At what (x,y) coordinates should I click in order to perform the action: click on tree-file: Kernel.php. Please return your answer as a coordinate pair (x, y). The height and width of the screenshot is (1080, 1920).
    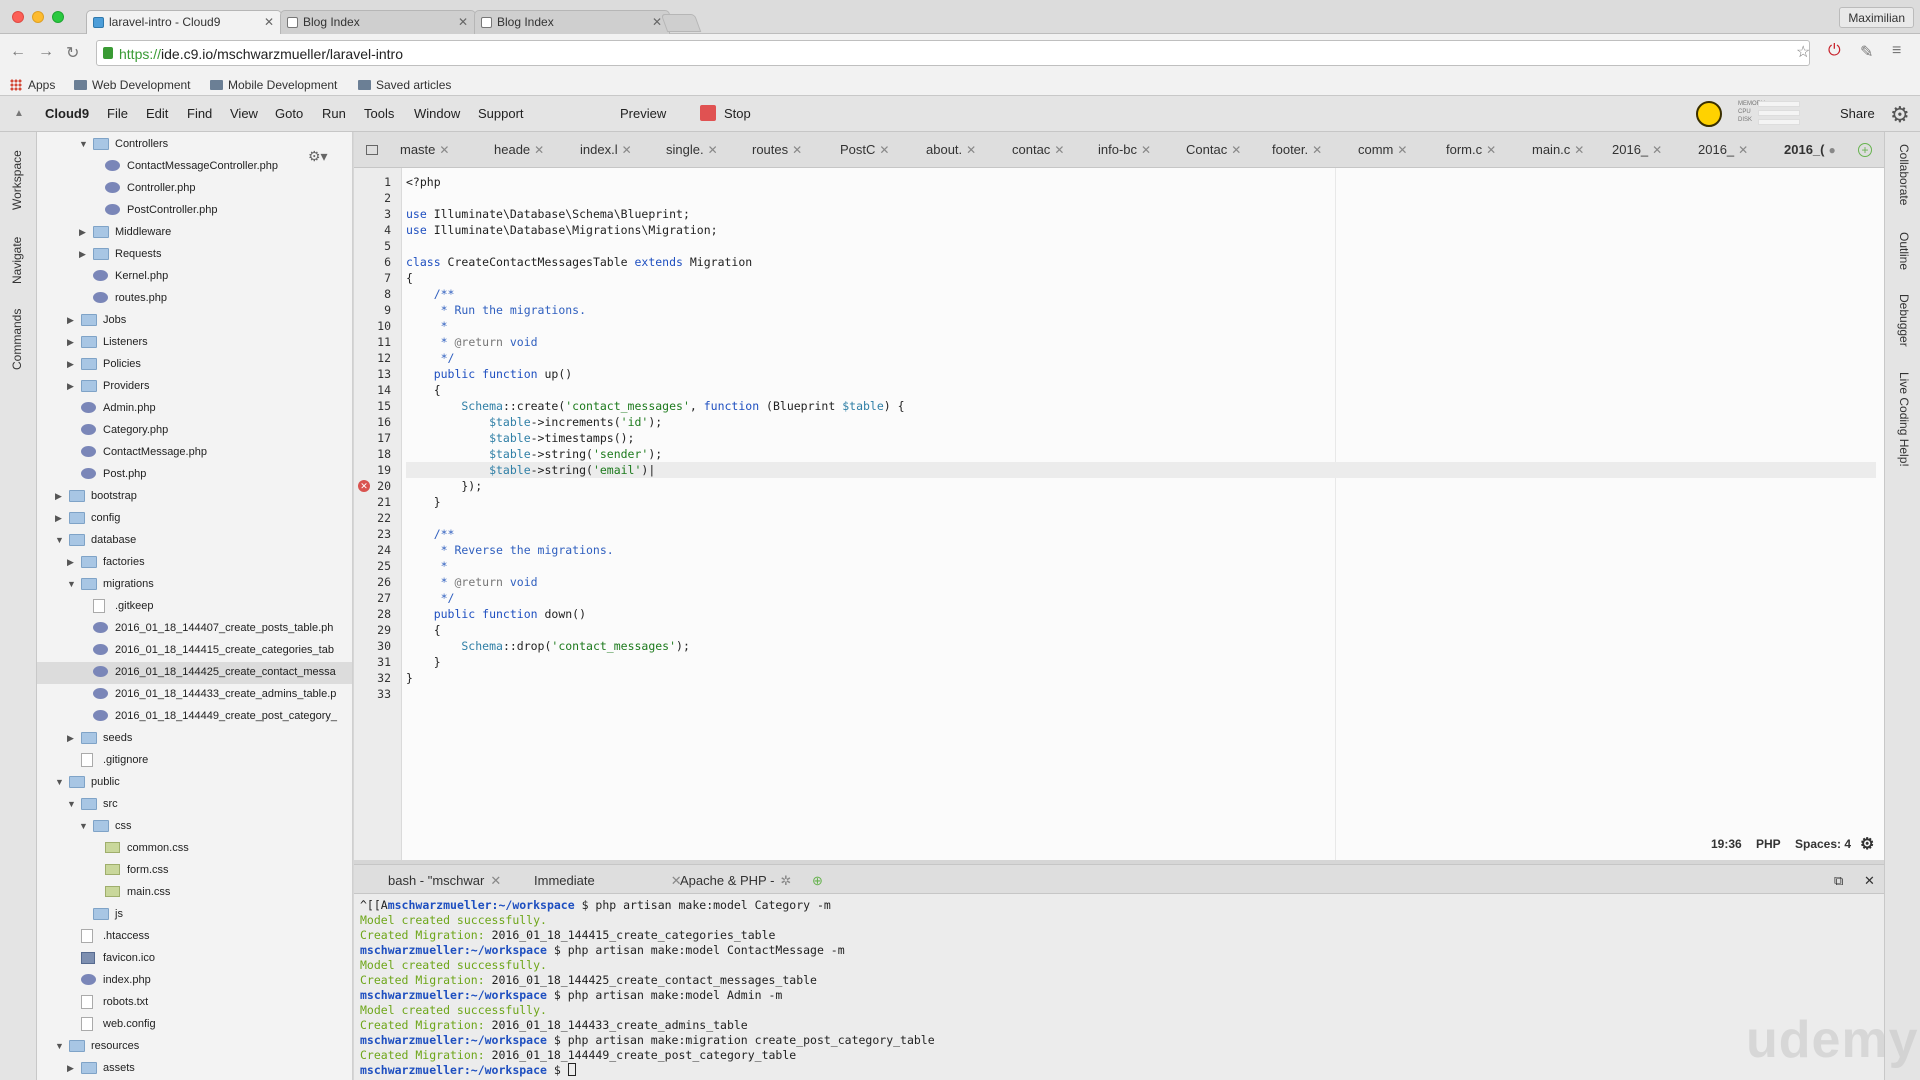
    Looking at the image, I should click on (194, 277).